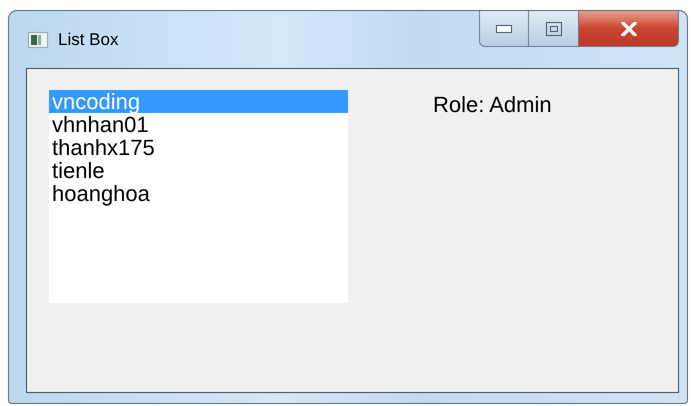 The height and width of the screenshot is (406, 691). What do you see at coordinates (198, 147) in the screenshot?
I see `list-item: thanhx175` at bounding box center [198, 147].